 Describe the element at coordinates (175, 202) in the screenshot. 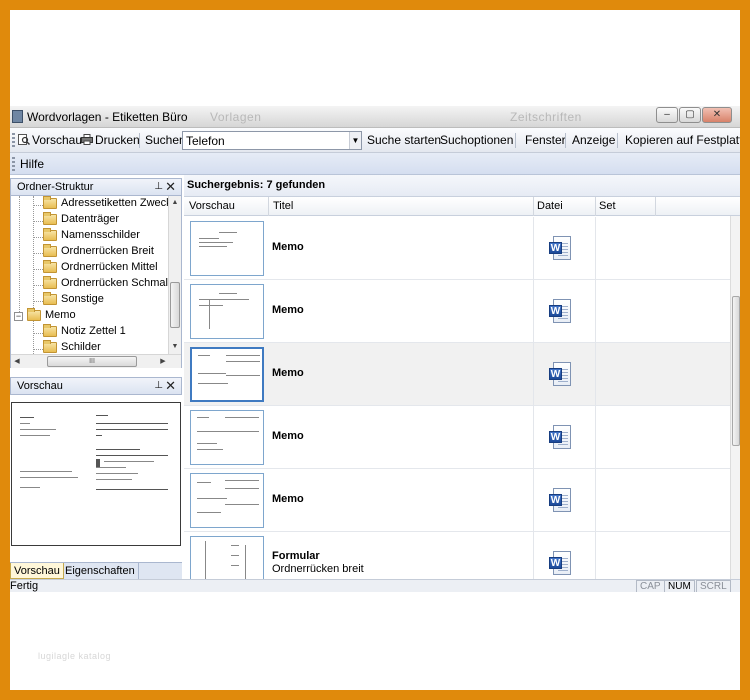

I see `scroll-up-icon: ▲` at that location.